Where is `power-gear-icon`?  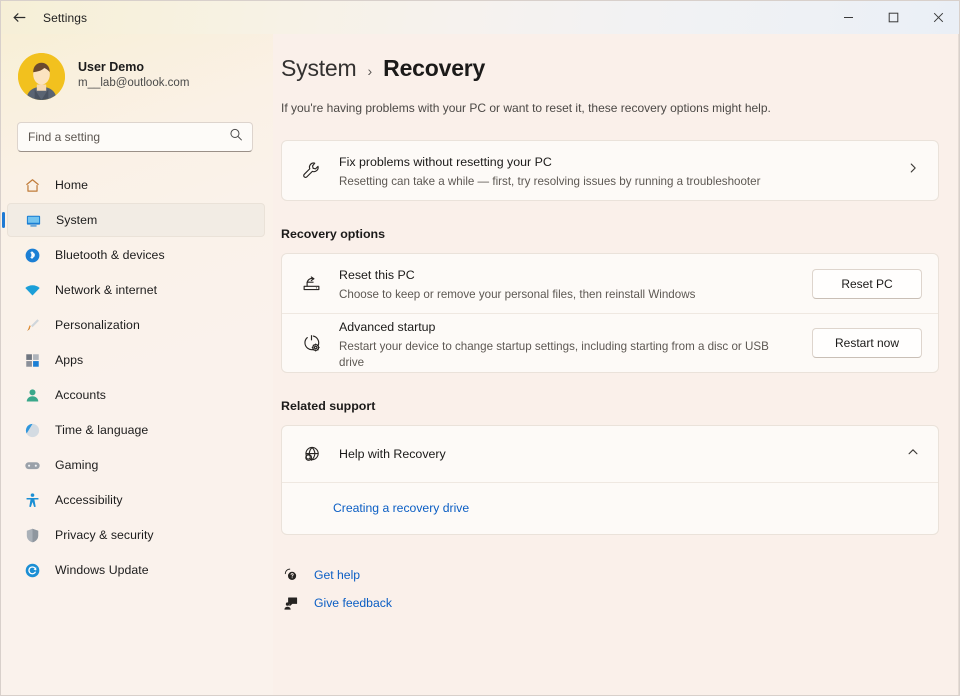
power-gear-icon is located at coordinates (311, 343).